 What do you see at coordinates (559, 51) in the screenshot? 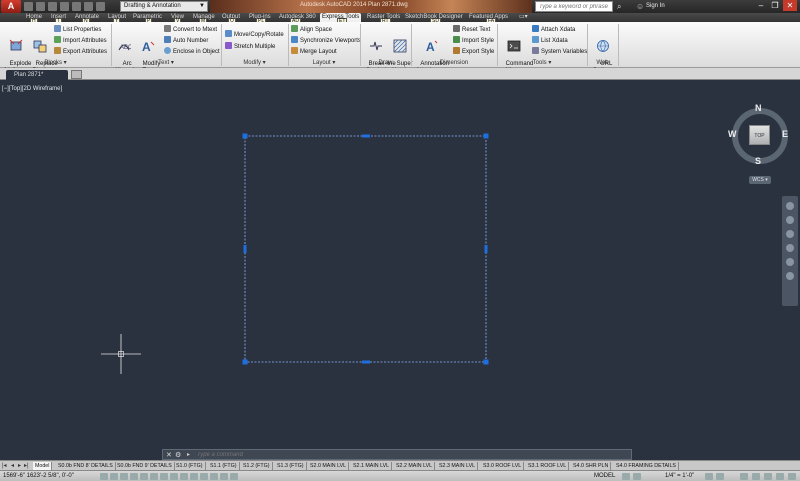
I see `system-variables-button: System Variables` at bounding box center [559, 51].